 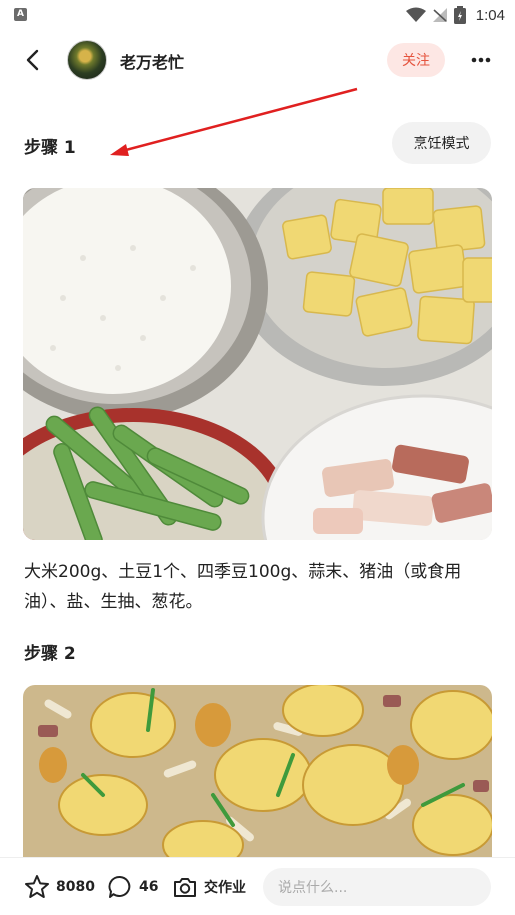 What do you see at coordinates (50, 148) in the screenshot?
I see `step-1-title: 步骤 1` at bounding box center [50, 148].